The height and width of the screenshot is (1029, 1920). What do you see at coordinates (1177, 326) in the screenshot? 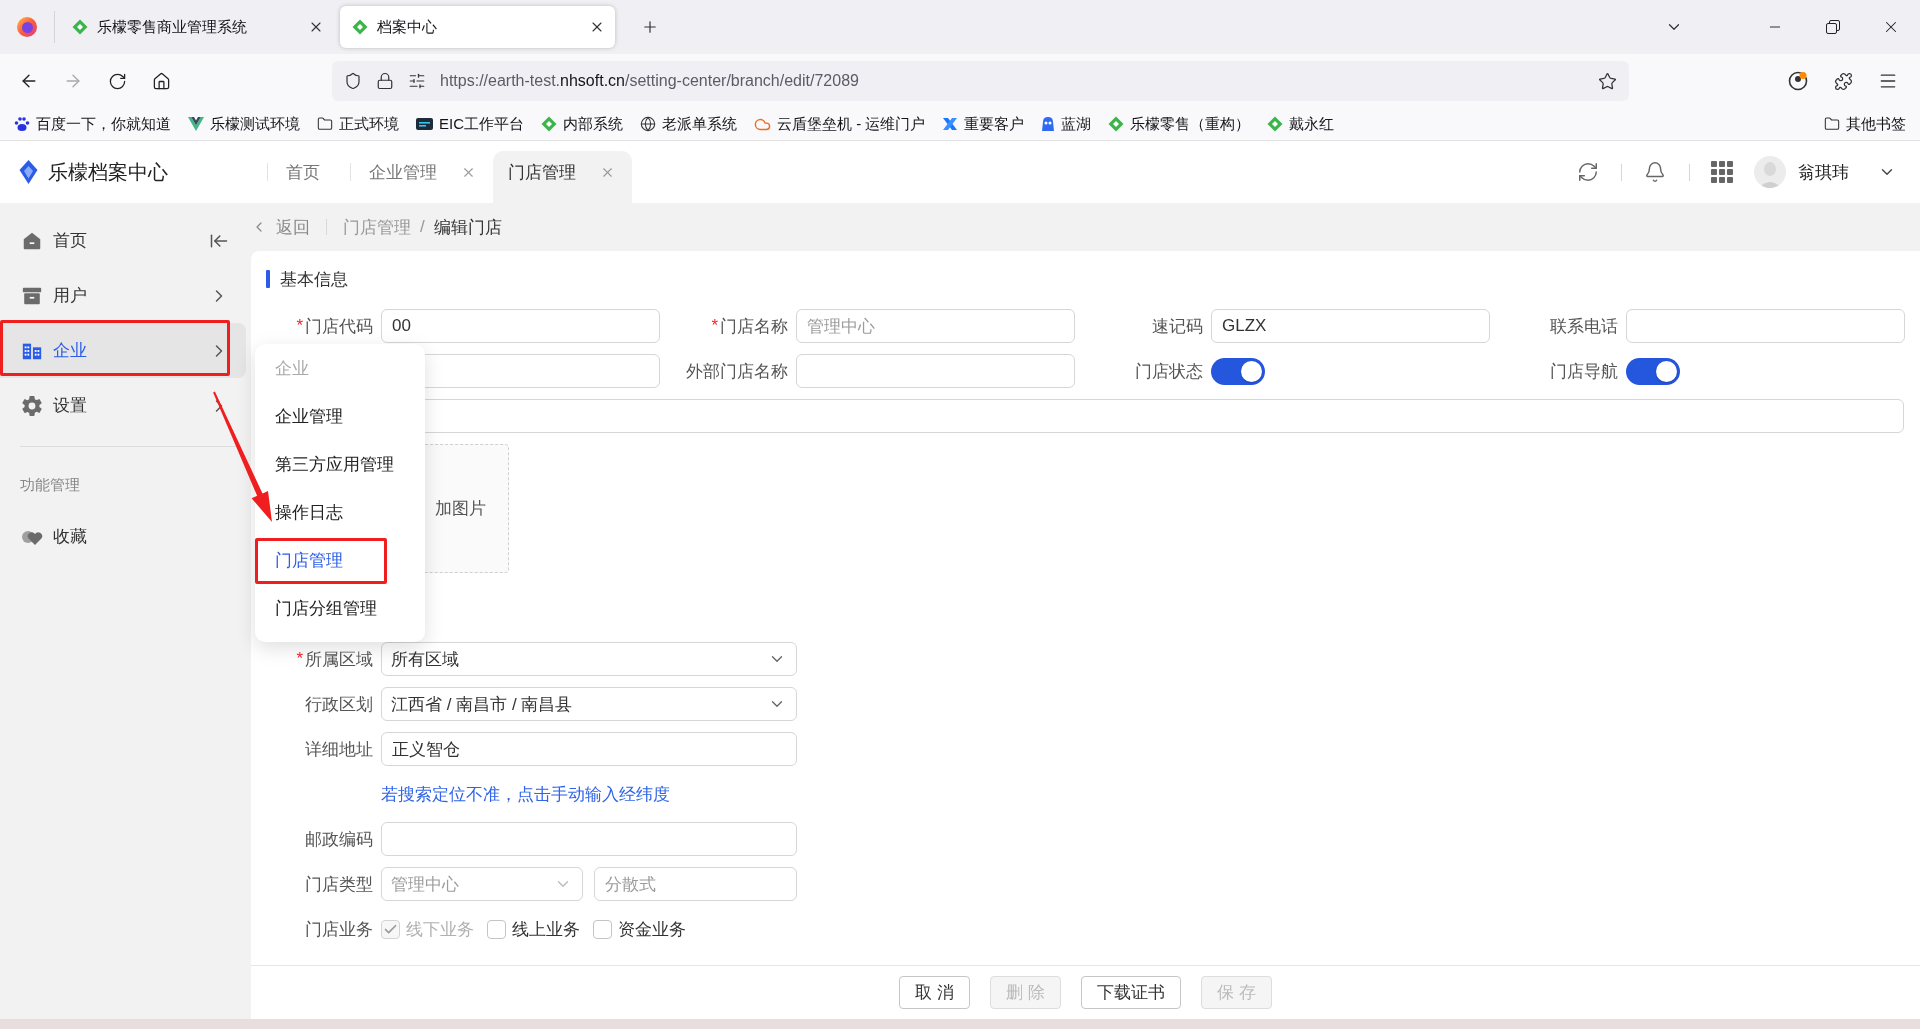
I see `field-label: 速记码` at bounding box center [1177, 326].